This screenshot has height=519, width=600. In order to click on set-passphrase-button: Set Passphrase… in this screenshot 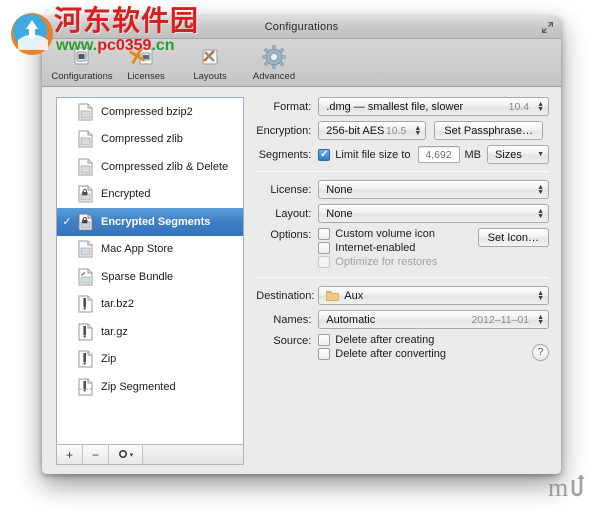, I will do `click(488, 130)`.